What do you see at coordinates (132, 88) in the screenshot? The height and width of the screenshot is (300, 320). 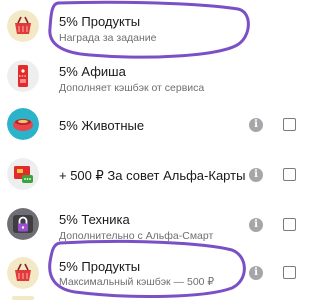 I see `offer-subtitle: Дополняет кэшбэк от сервиса` at bounding box center [132, 88].